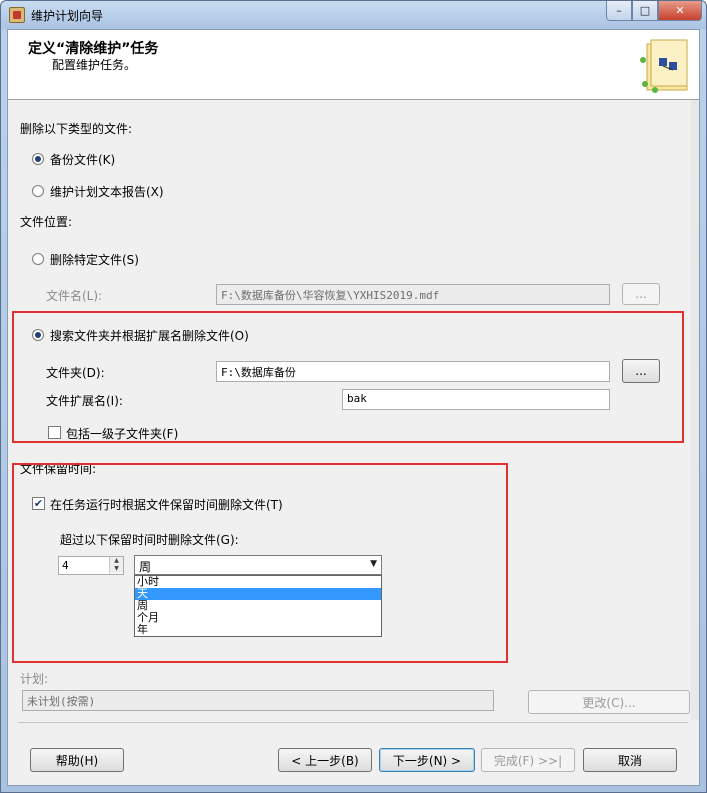  I want to click on window-title: 维护计划向导, so click(67, 16).